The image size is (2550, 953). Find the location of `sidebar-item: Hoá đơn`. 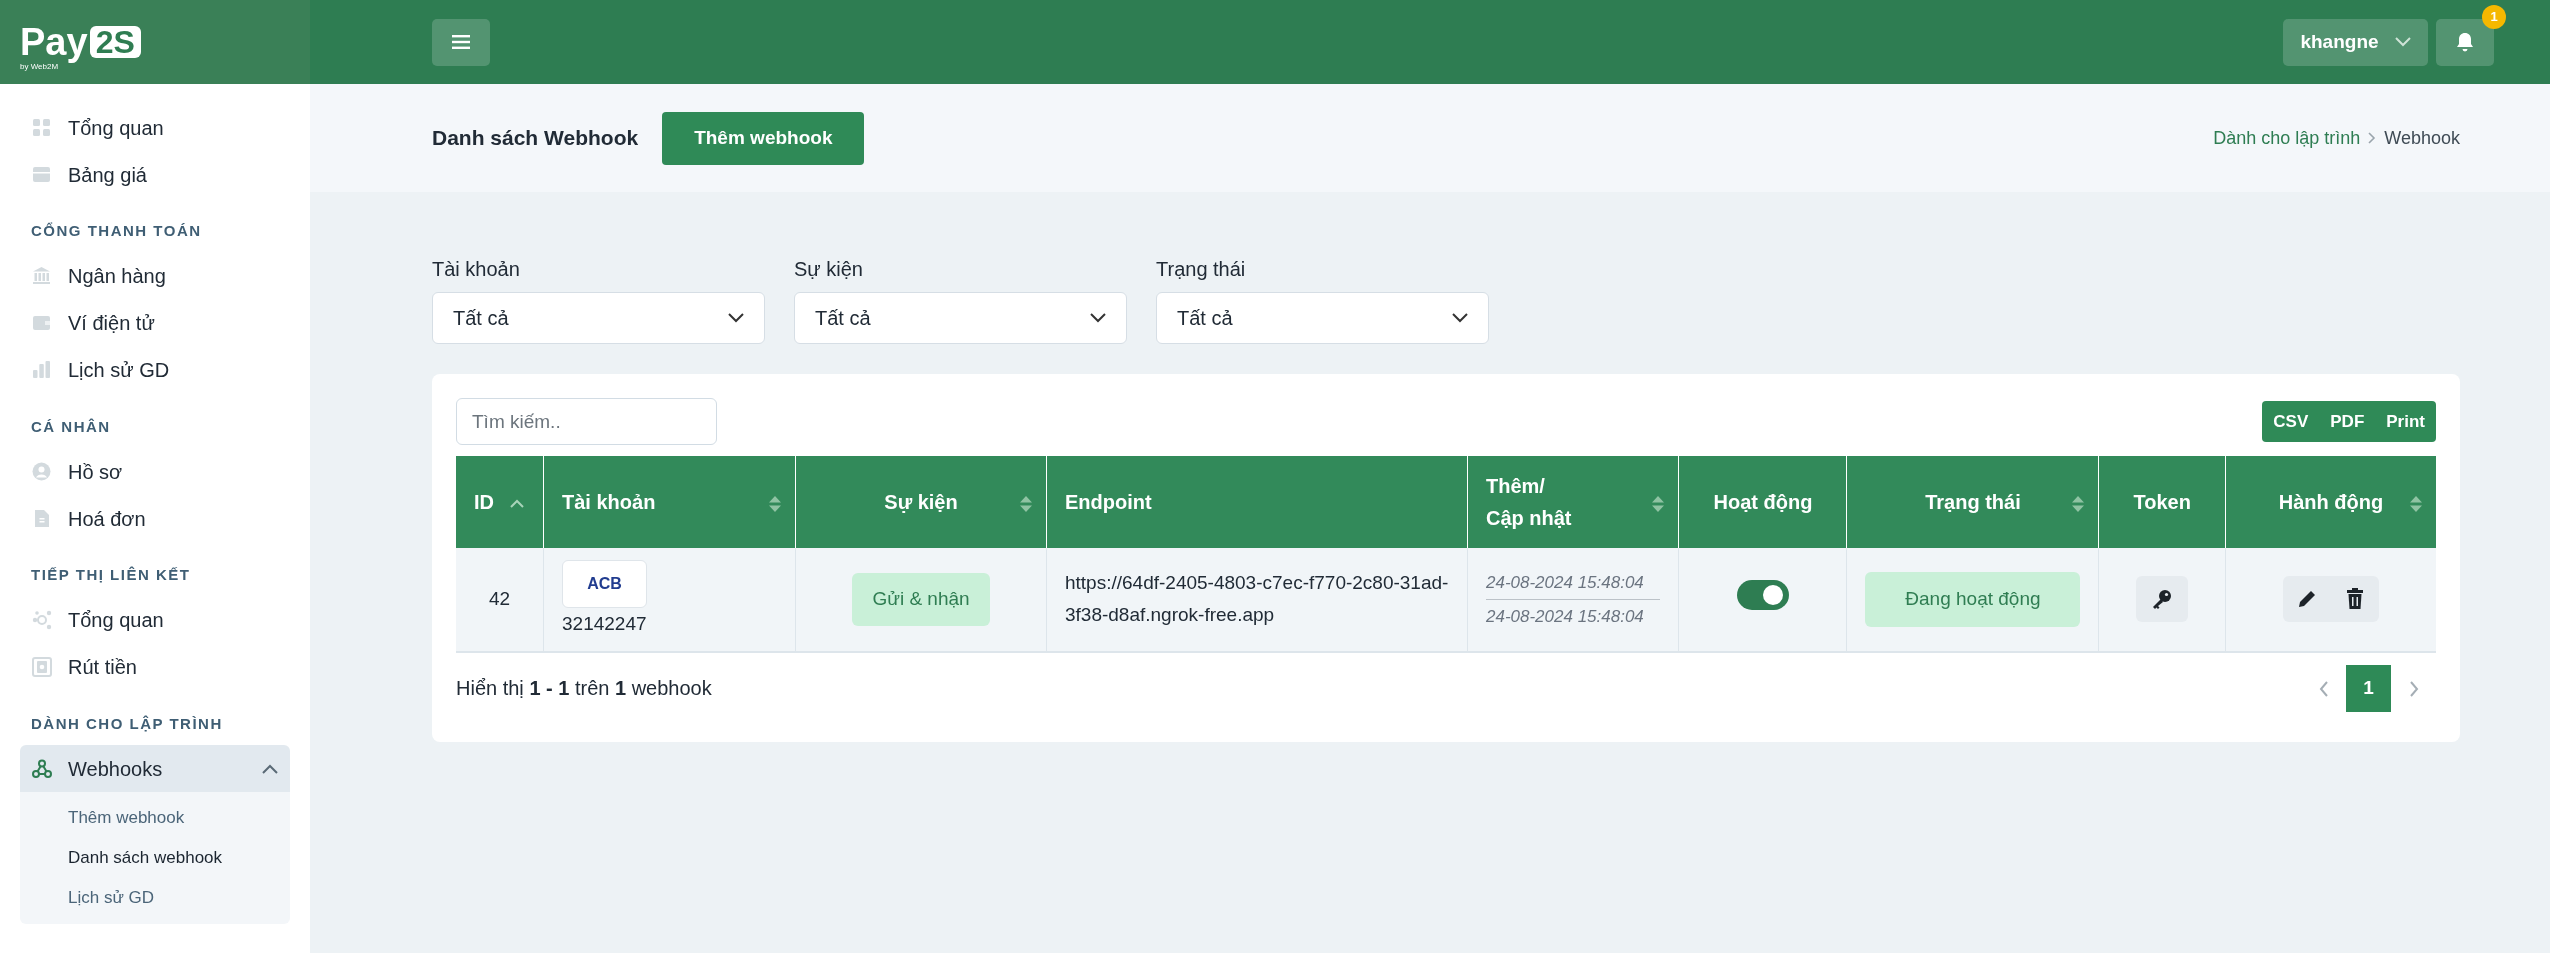

sidebar-item: Hoá đơn is located at coordinates (155, 518).